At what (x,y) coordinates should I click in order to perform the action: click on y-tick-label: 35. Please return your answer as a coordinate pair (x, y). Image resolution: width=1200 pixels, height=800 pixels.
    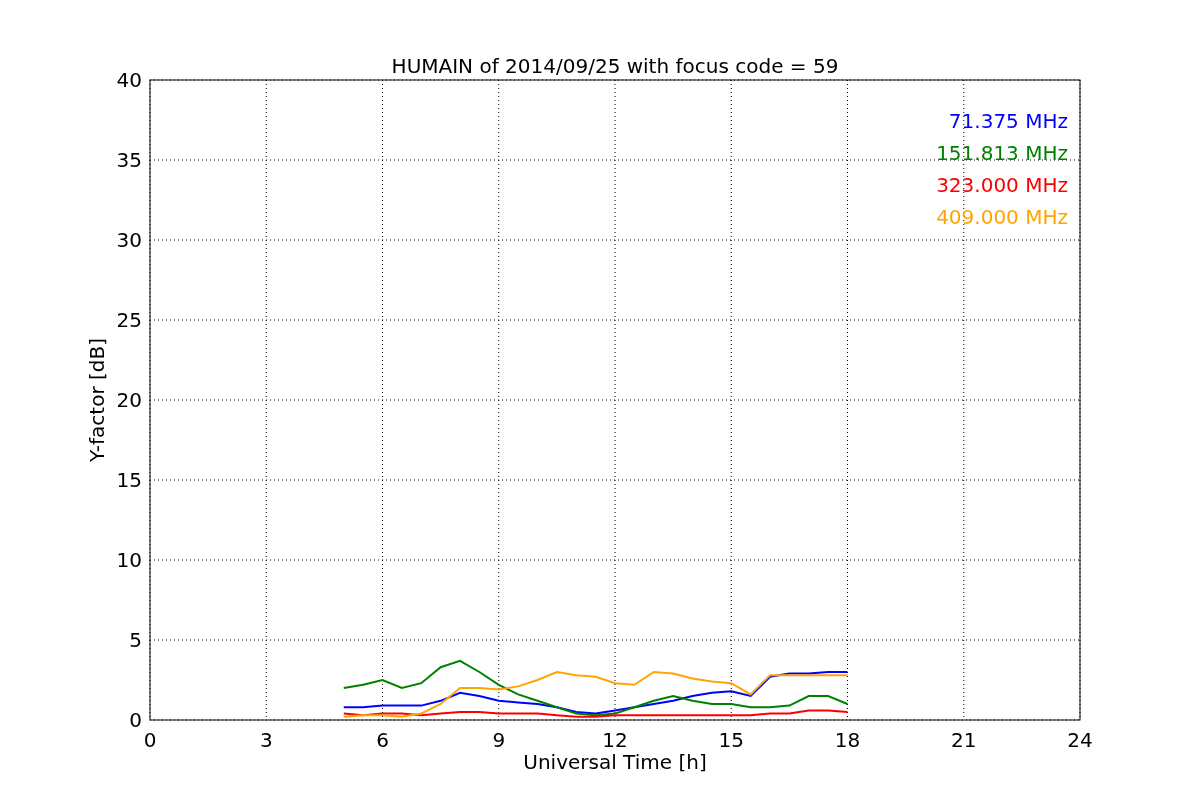
    Looking at the image, I should click on (129, 160).